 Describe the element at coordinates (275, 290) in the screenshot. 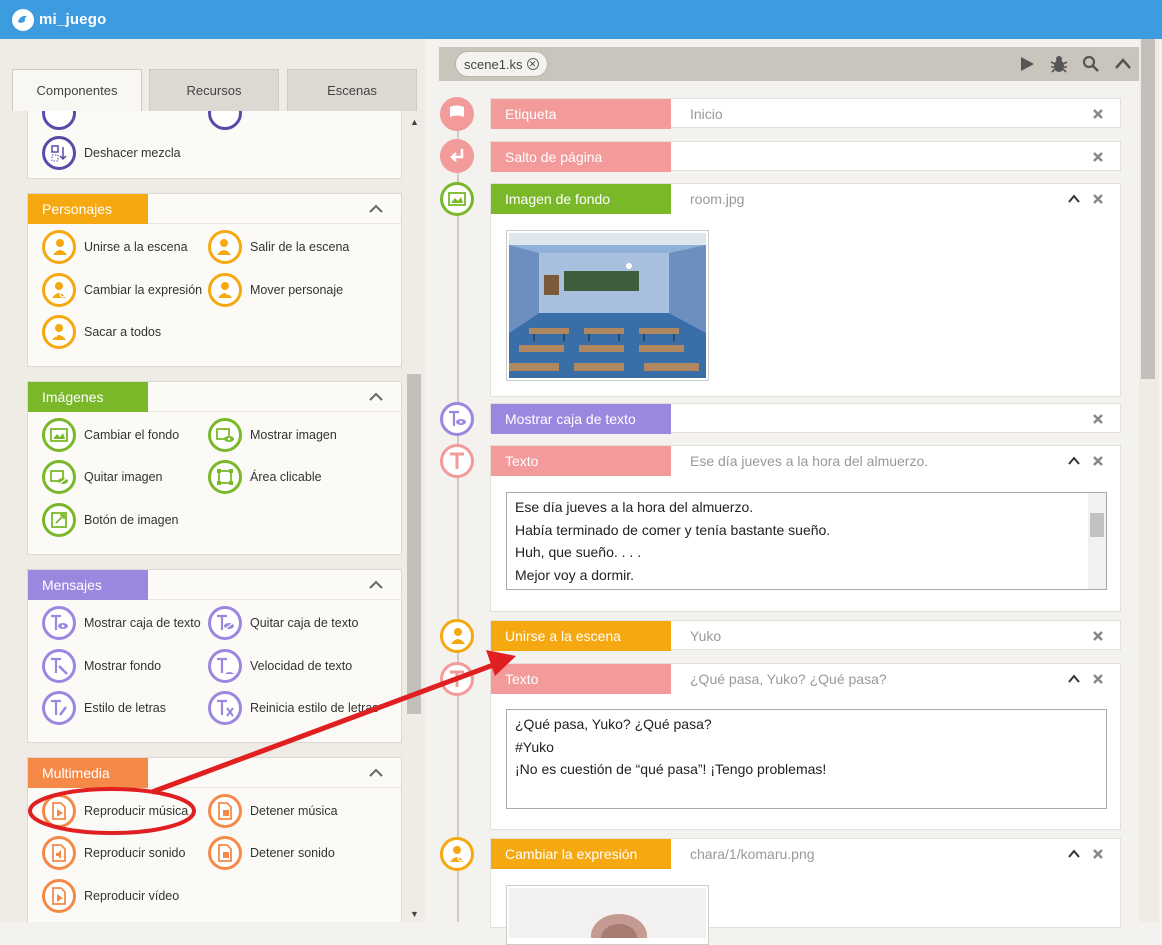

I see `component-mover-personaje: Mover personaje` at that location.